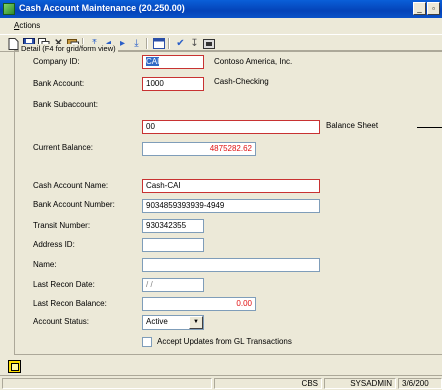  I want to click on divider-line, so click(429, 127).